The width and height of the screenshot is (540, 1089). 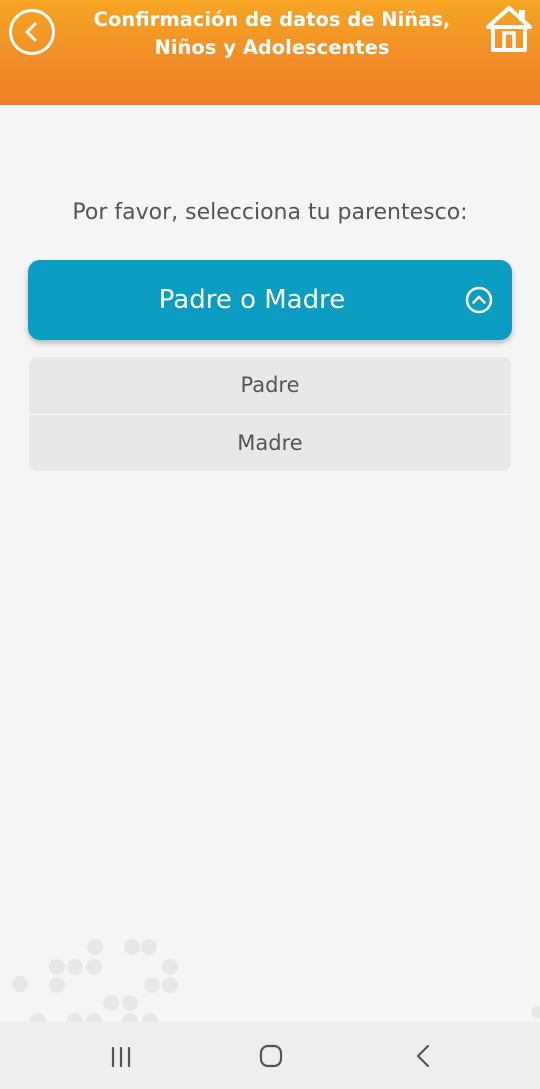 I want to click on home-button, so click(x=509, y=29).